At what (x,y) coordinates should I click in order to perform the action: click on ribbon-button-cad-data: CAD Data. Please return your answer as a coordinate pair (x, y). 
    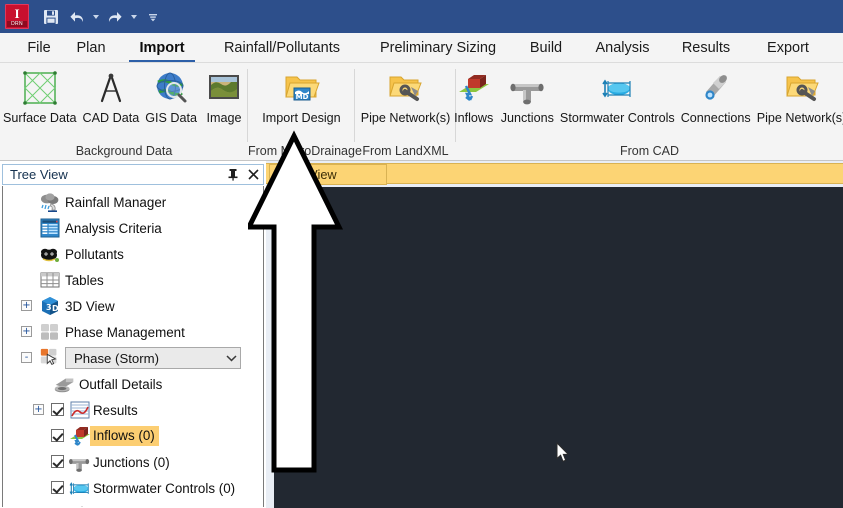
    Looking at the image, I should click on (111, 95).